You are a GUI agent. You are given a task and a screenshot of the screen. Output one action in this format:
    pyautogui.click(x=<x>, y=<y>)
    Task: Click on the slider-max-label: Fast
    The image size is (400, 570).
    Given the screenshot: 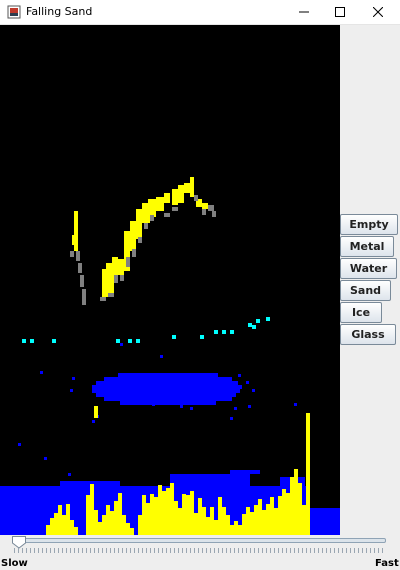 What is the action you would take?
    pyautogui.click(x=387, y=563)
    